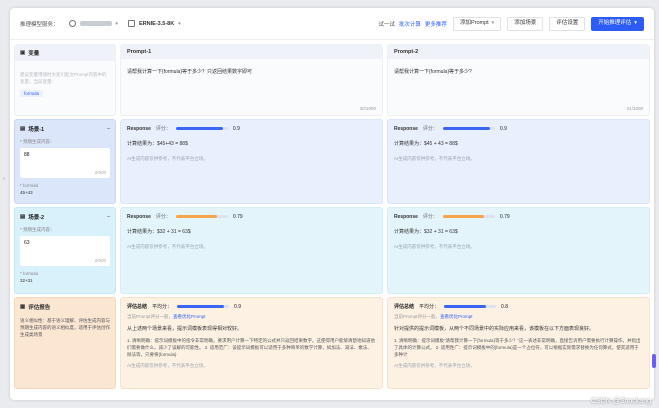 This screenshot has width=659, height=408. Describe the element at coordinates (251, 52) in the screenshot. I see `prompt-title: Prompt-1` at that location.